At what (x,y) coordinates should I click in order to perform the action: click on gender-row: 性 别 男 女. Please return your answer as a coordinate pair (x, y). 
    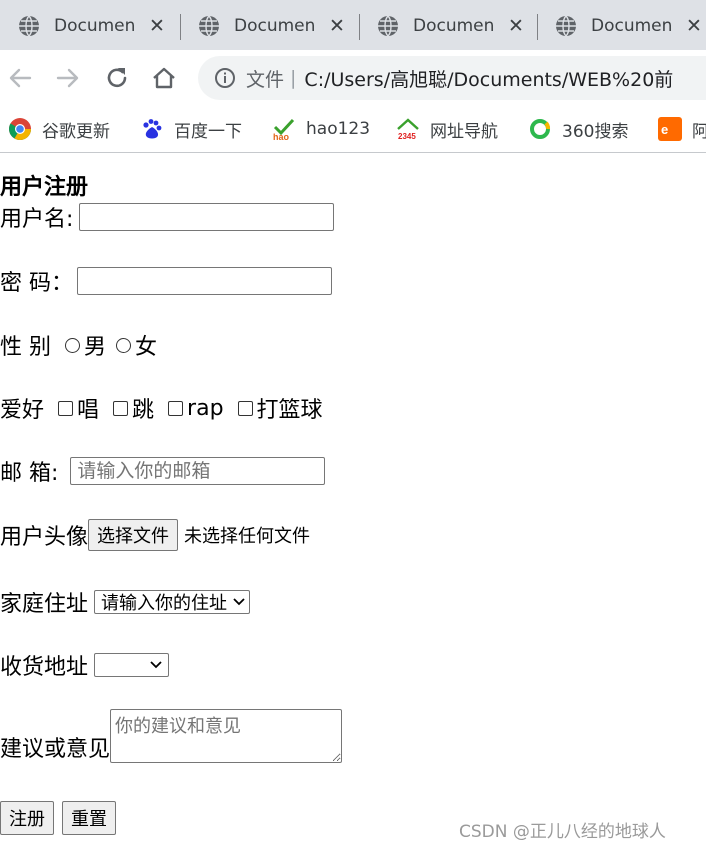
    Looking at the image, I should click on (80, 345).